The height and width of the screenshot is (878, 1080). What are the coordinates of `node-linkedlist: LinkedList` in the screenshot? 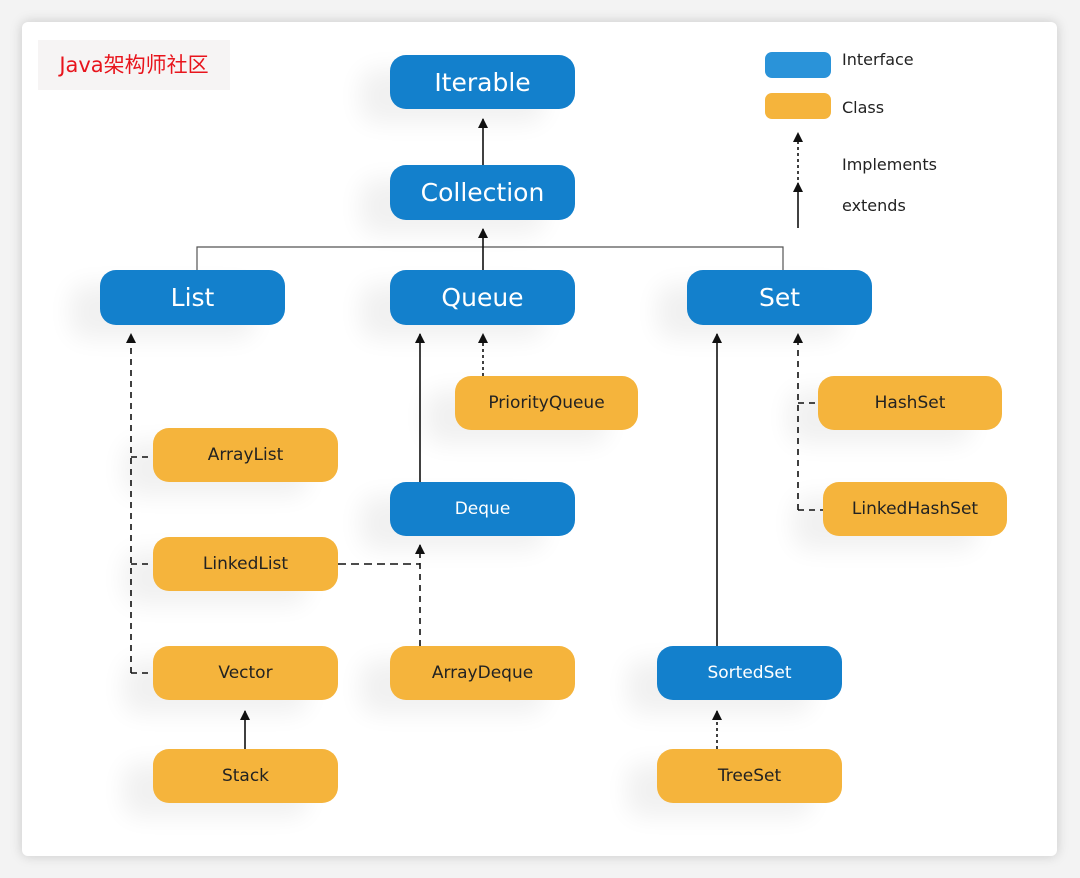 It's located at (245, 564).